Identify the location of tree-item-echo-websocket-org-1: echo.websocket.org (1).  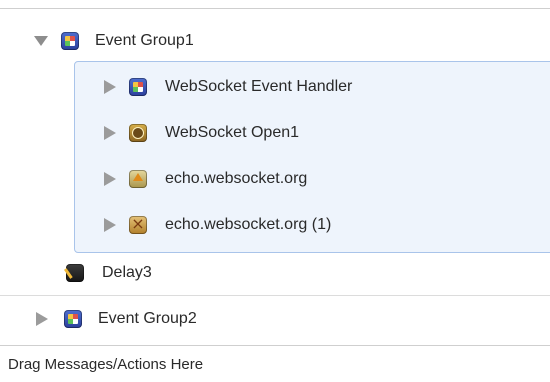
(275, 225).